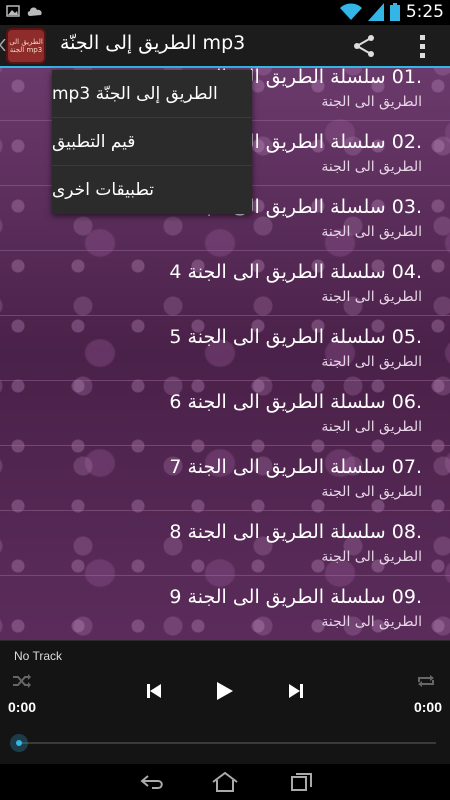  I want to click on navigation-bar, so click(225, 782).